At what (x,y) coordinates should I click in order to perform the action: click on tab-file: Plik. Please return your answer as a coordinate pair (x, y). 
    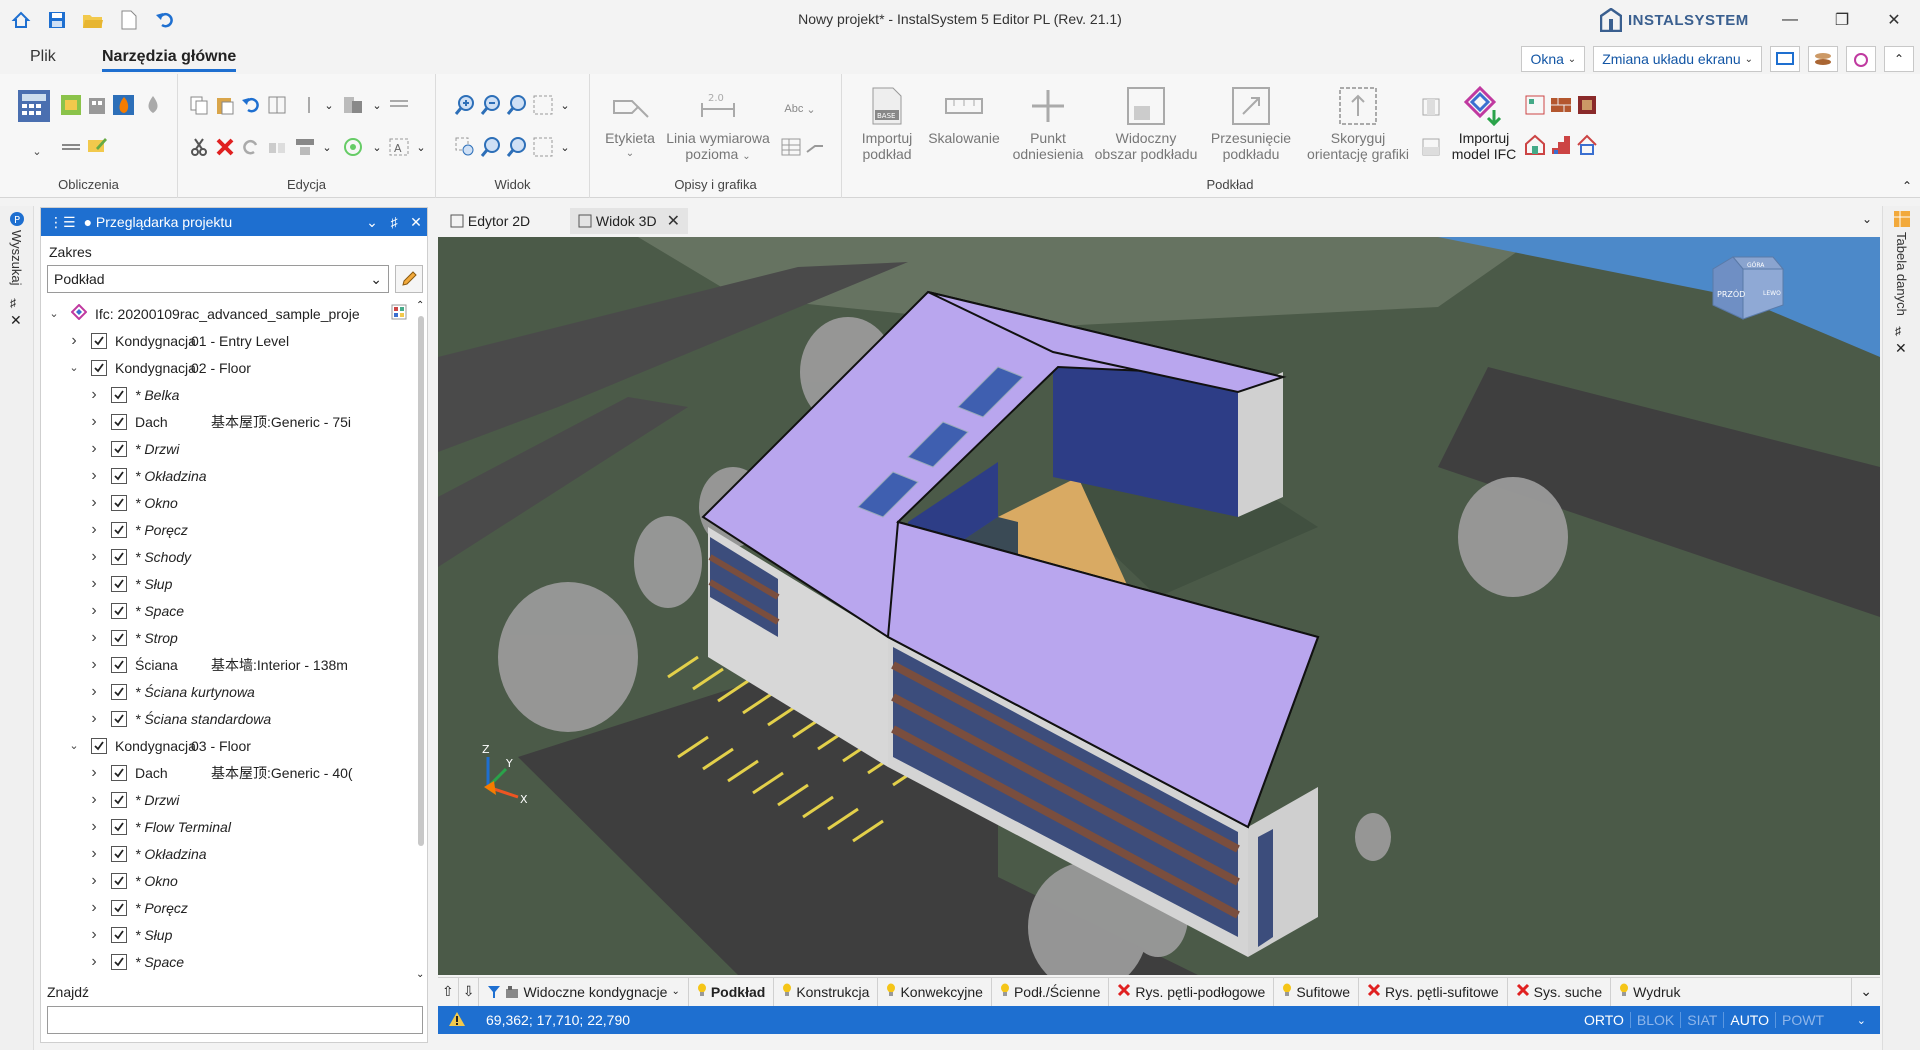
    Looking at the image, I should click on (43, 57).